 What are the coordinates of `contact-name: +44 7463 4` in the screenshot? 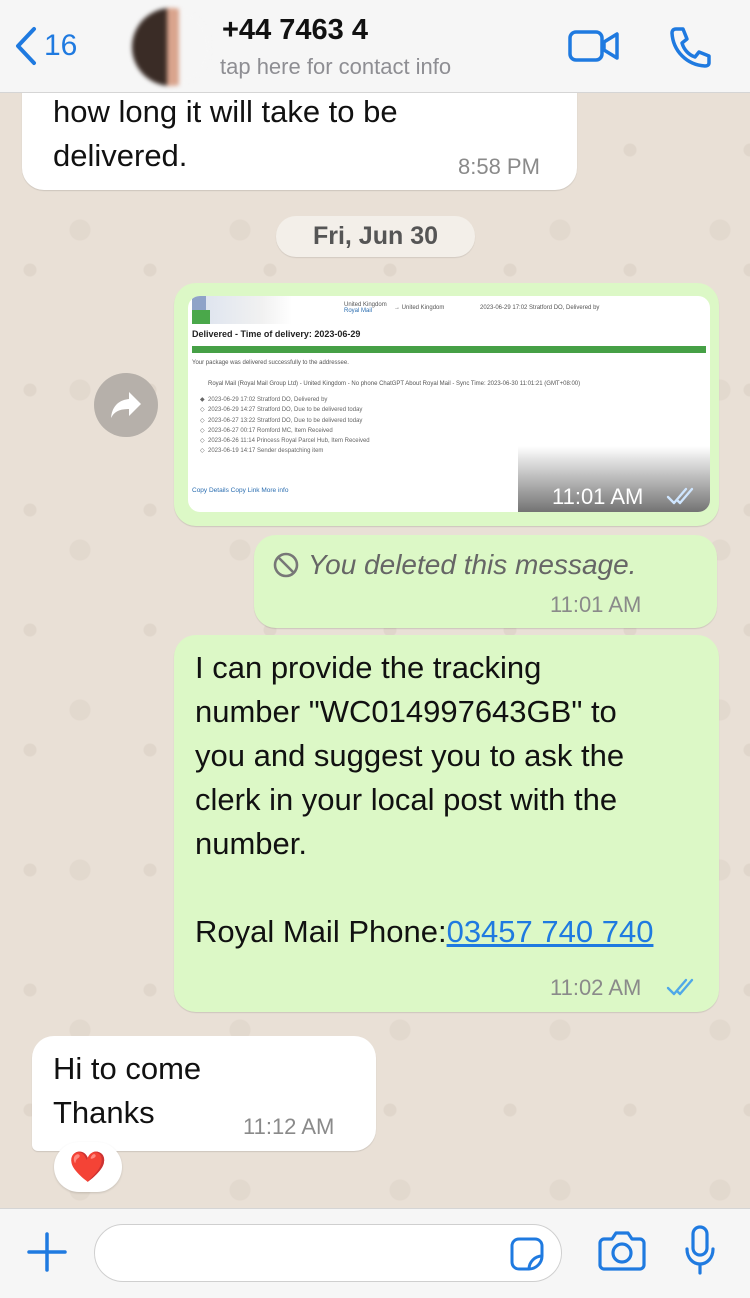 It's located at (295, 30).